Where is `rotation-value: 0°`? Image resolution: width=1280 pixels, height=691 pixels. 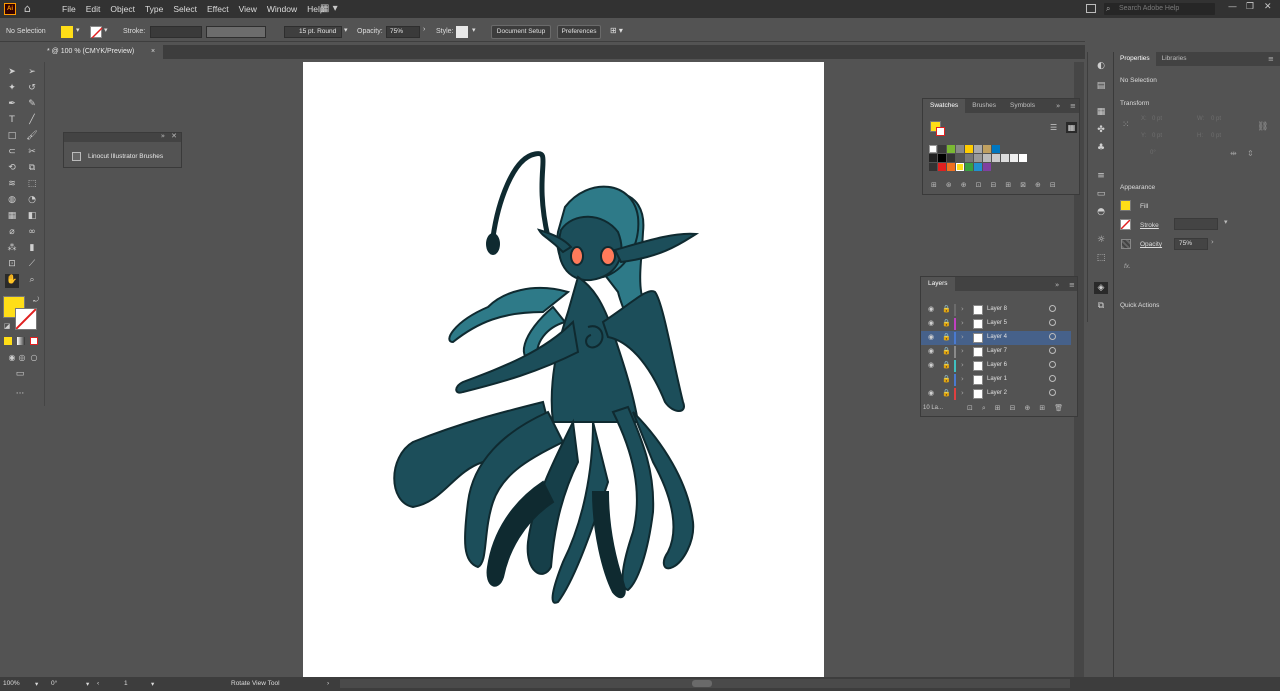 rotation-value: 0° is located at coordinates (54, 683).